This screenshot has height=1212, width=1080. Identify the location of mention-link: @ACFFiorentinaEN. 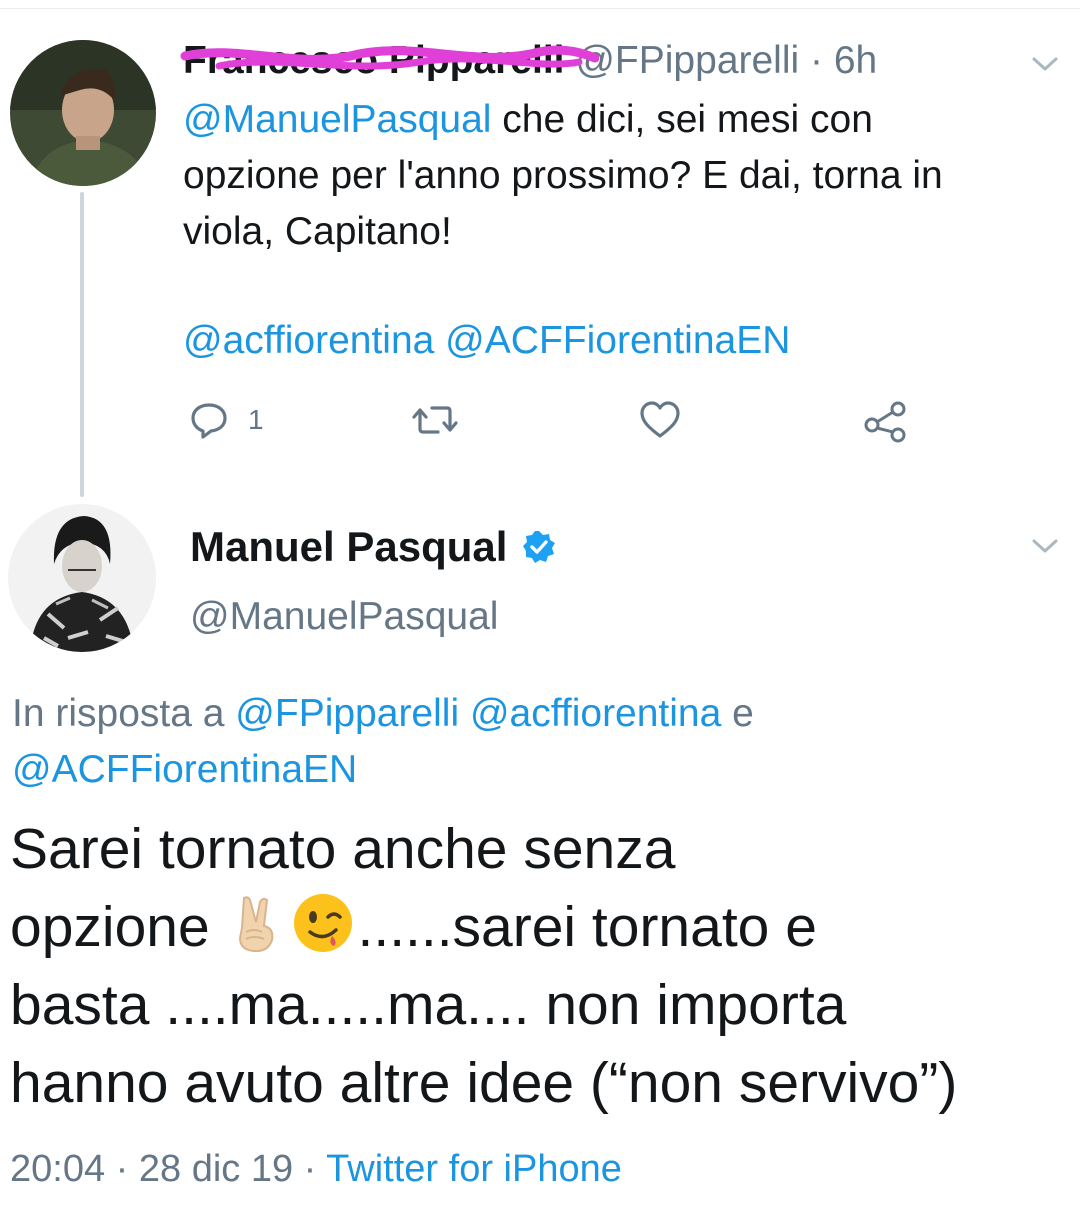
(184, 769).